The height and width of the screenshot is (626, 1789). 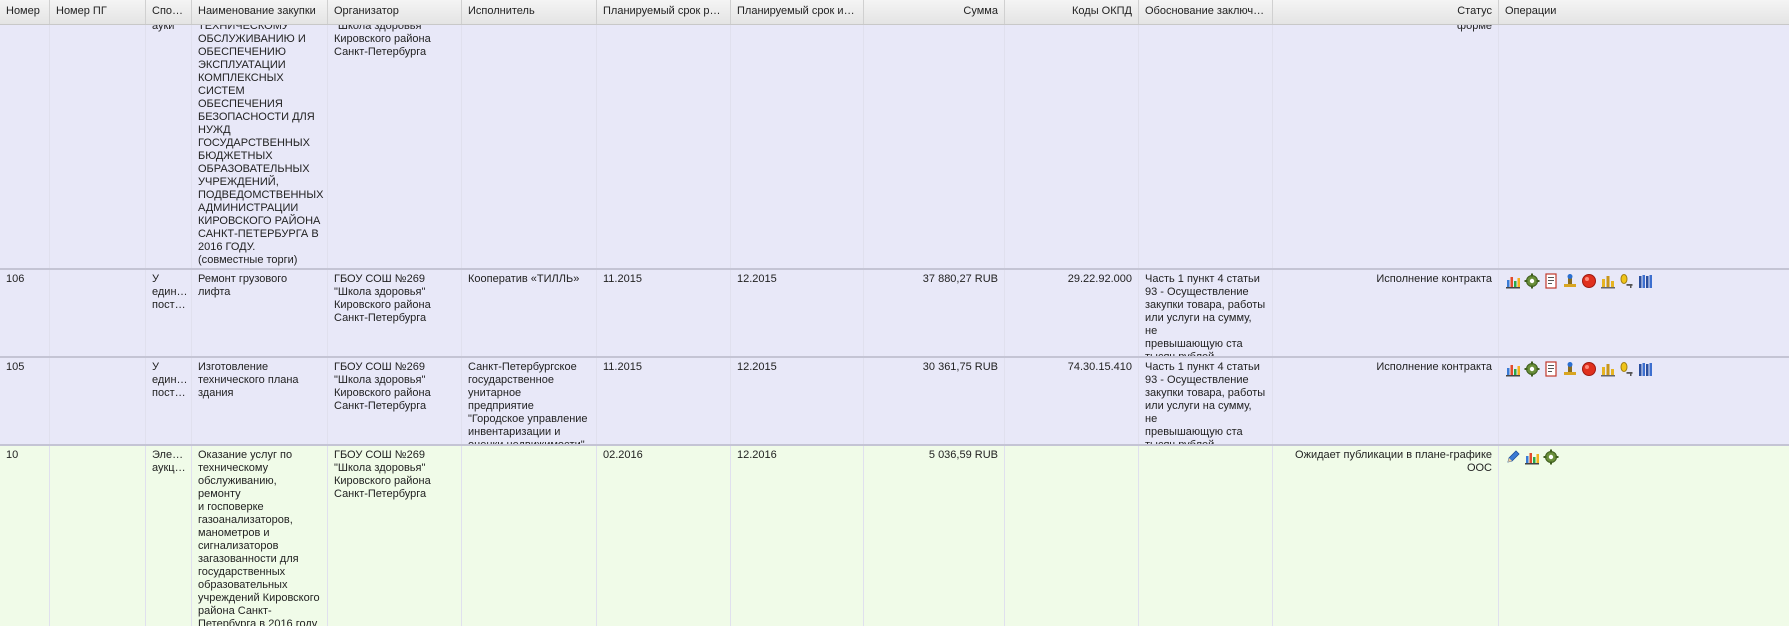 What do you see at coordinates (1386, 12) in the screenshot?
I see `header-status: Статус` at bounding box center [1386, 12].